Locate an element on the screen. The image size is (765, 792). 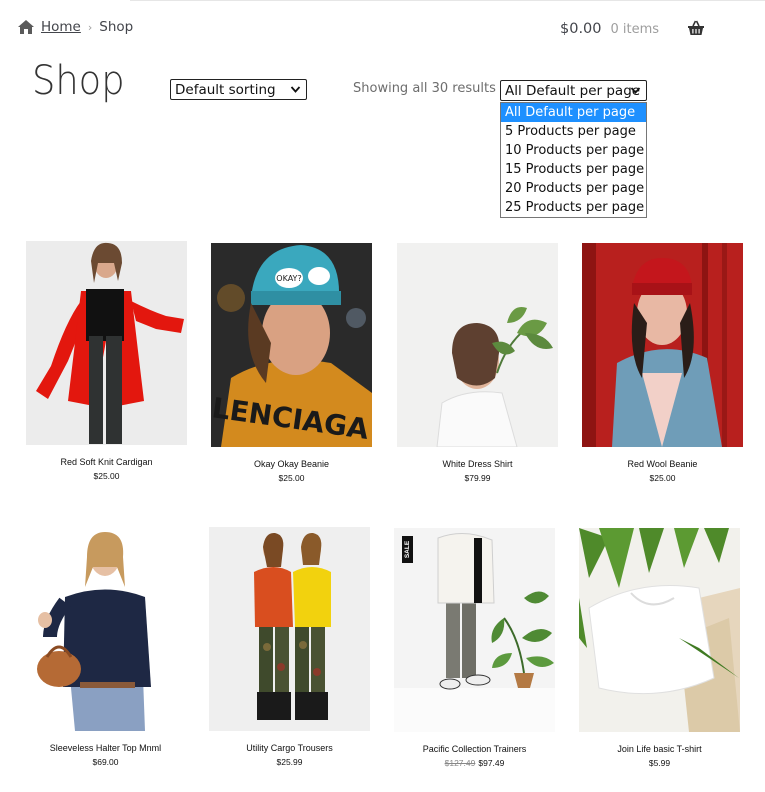
product-card: Sleeveless Halter Top Mnml $69.00 is located at coordinates (105, 647).